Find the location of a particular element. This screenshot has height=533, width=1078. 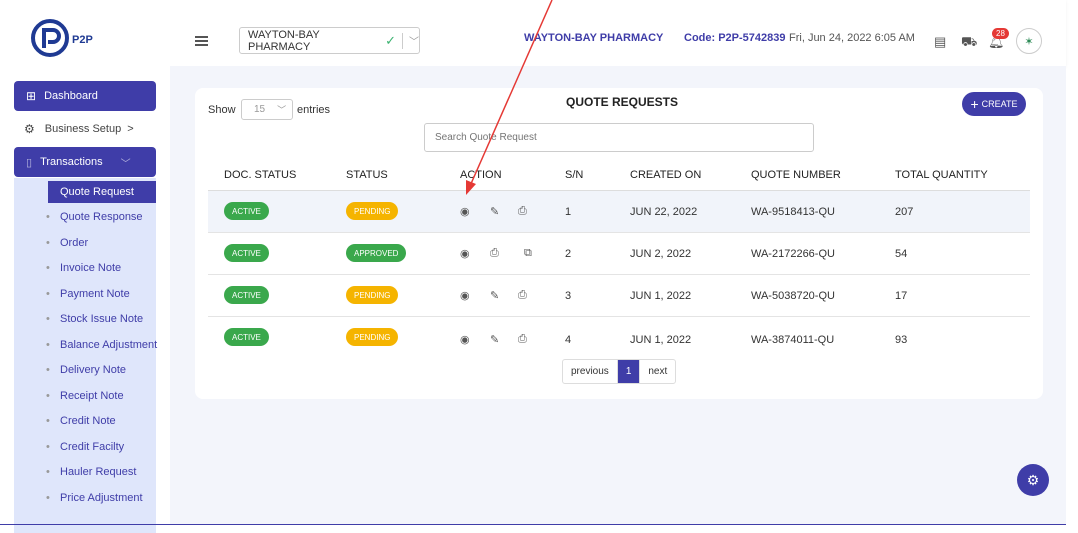

search-input is located at coordinates (619, 137).